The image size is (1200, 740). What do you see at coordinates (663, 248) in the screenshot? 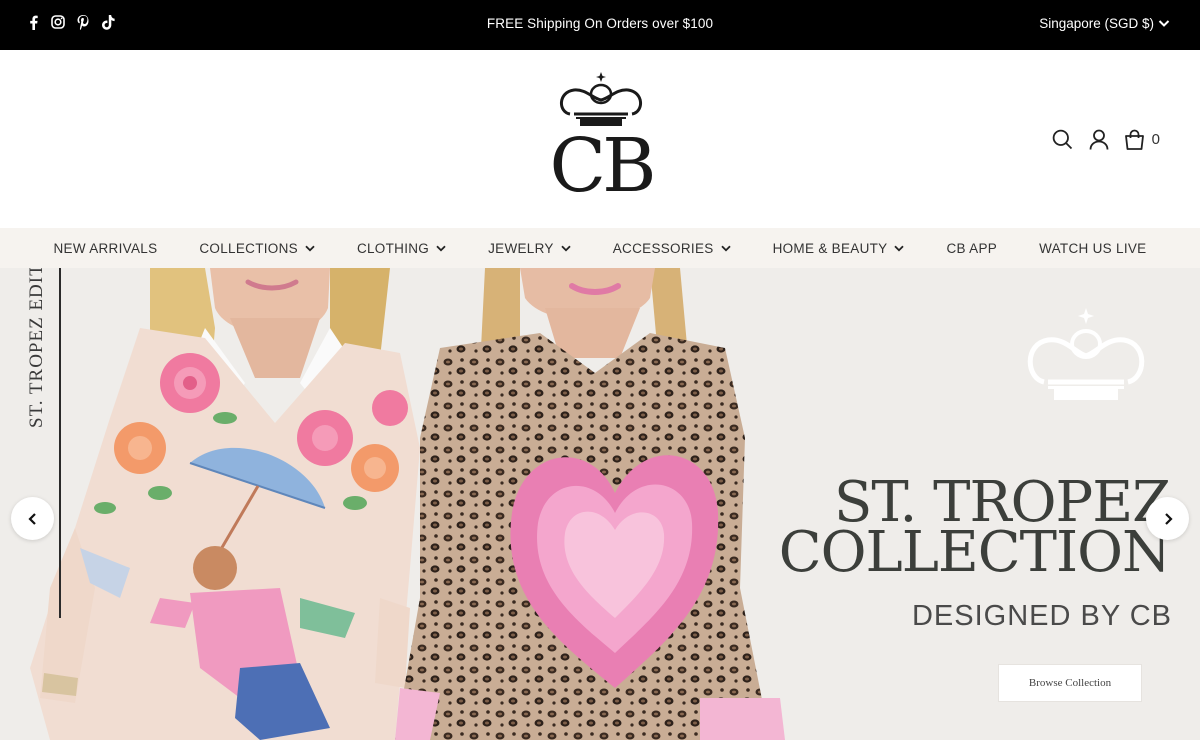
I see `nav-label: ACCESSORIES` at bounding box center [663, 248].